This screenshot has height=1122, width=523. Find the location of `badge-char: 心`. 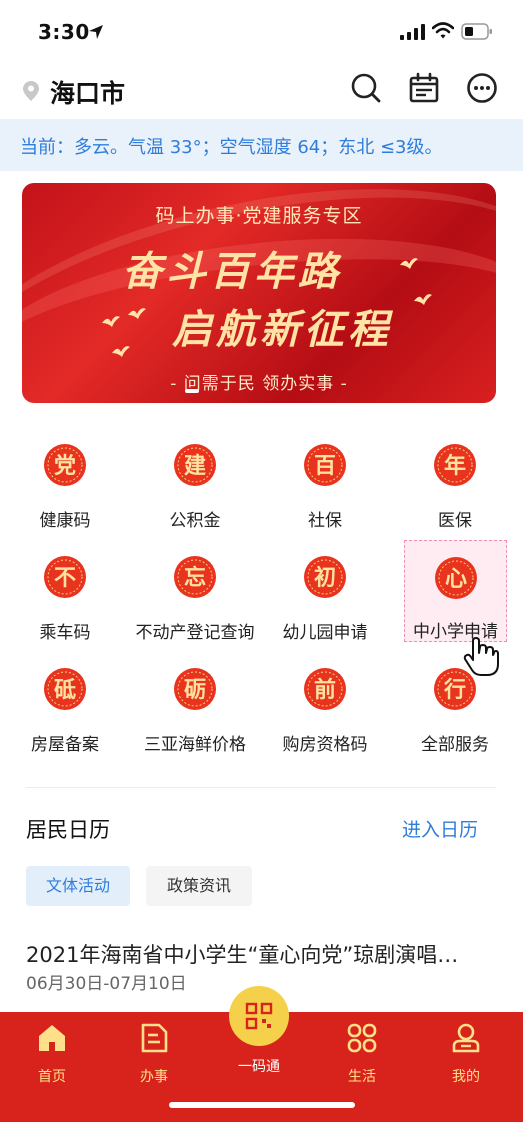

badge-char: 心 is located at coordinates (456, 579).